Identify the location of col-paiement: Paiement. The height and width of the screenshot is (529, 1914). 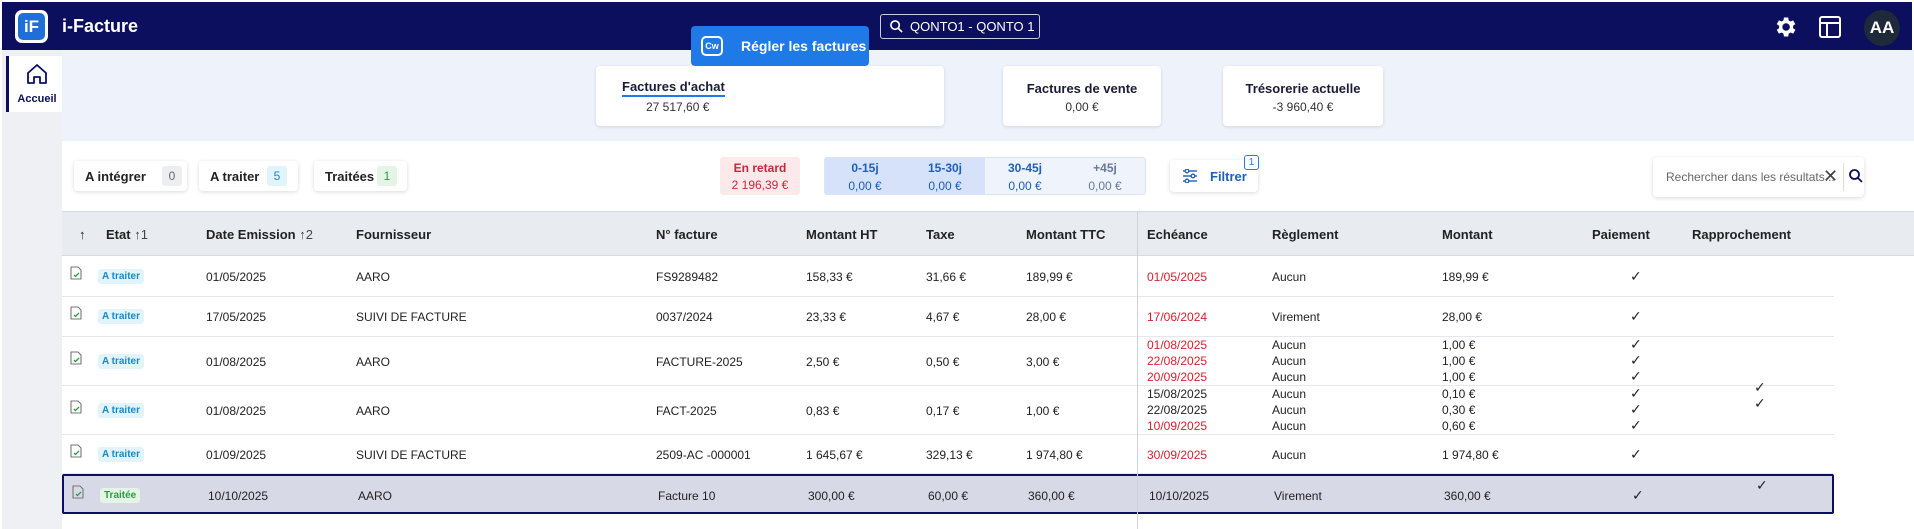
(1621, 234).